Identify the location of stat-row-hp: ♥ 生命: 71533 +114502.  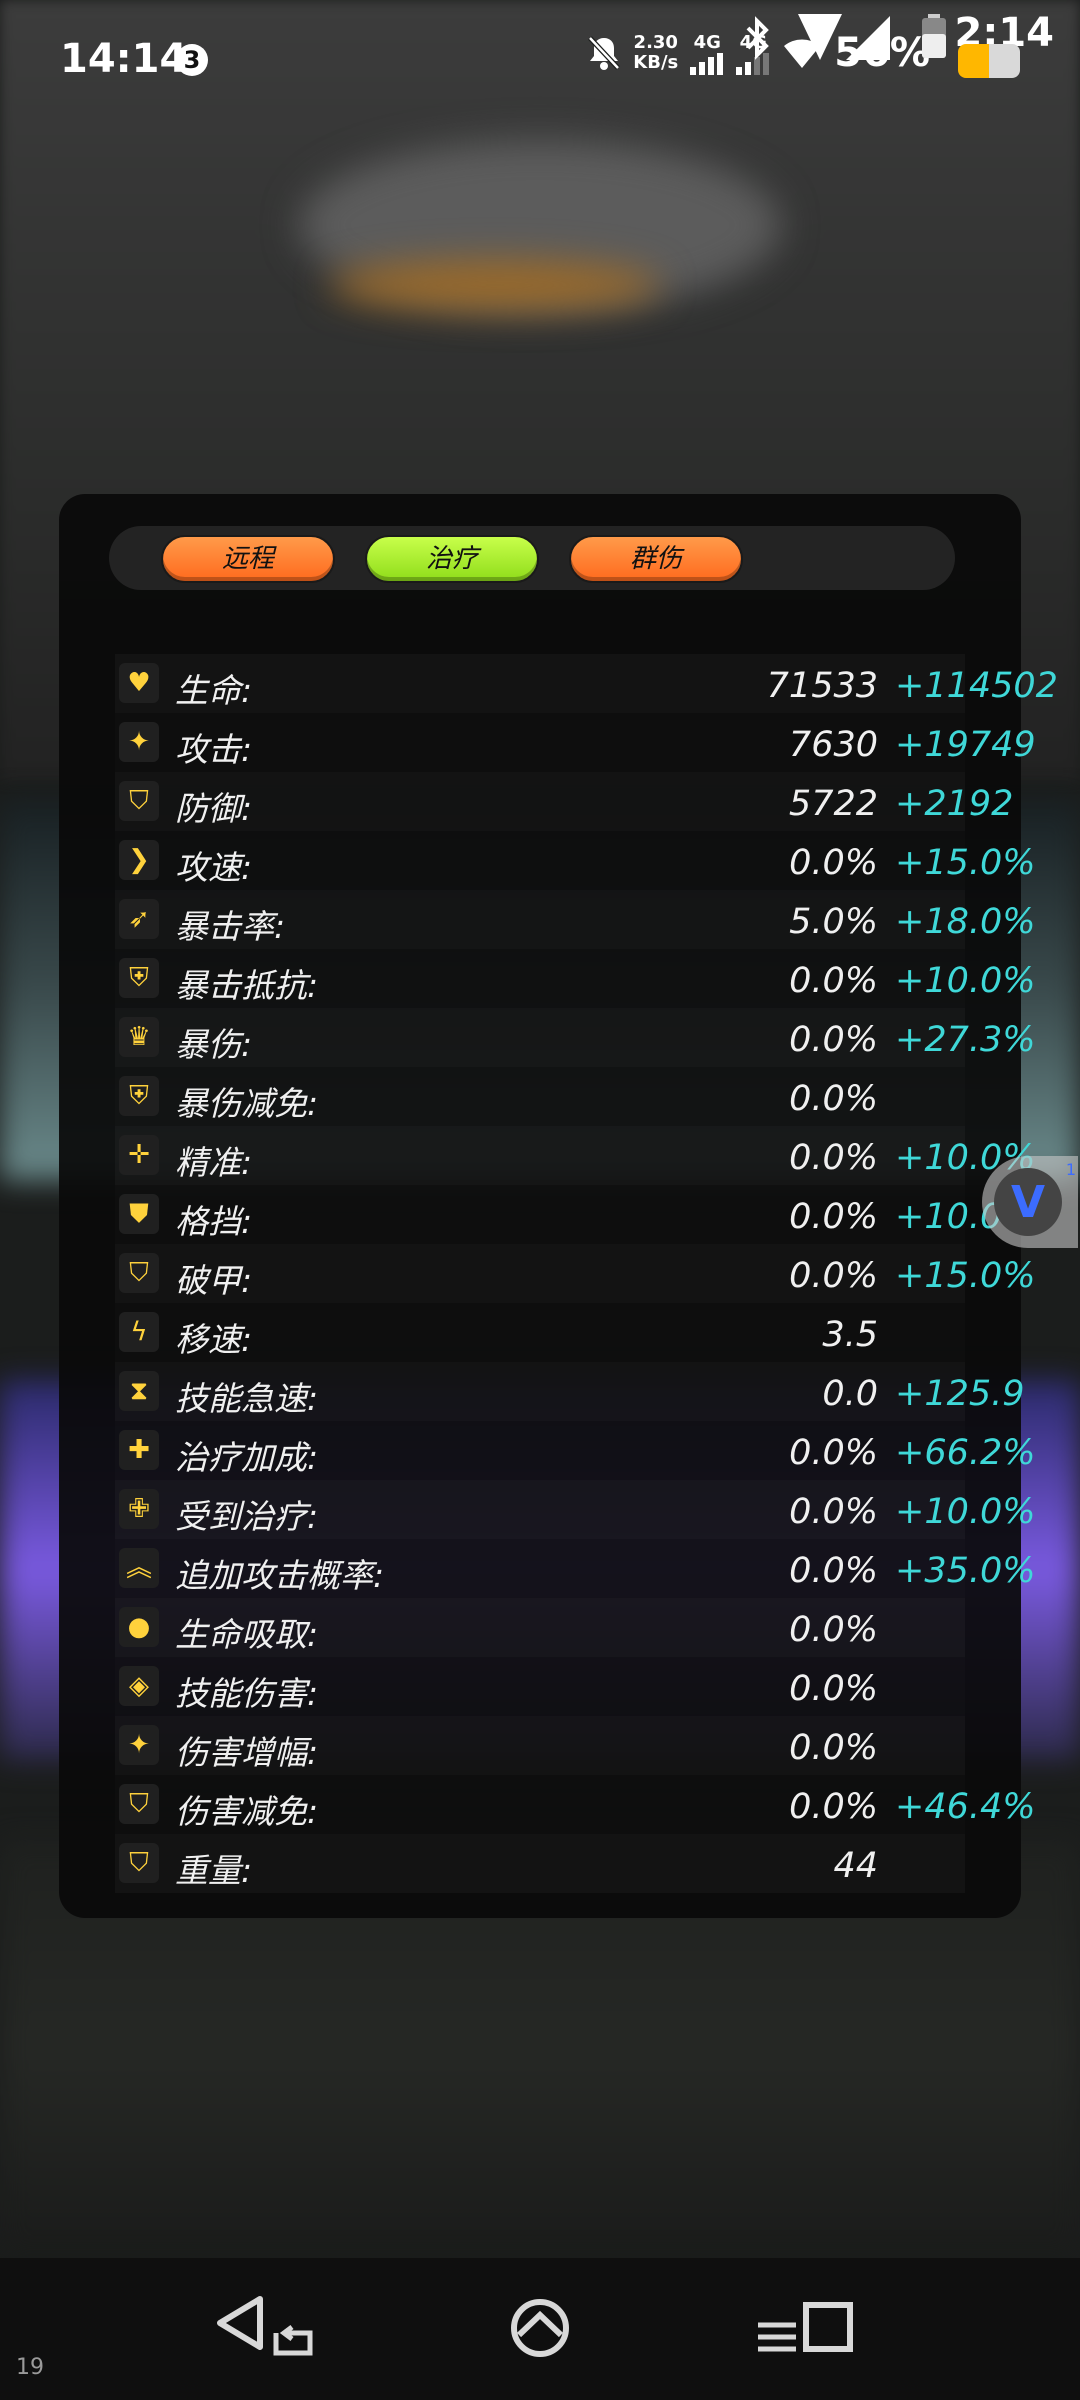
(586, 683).